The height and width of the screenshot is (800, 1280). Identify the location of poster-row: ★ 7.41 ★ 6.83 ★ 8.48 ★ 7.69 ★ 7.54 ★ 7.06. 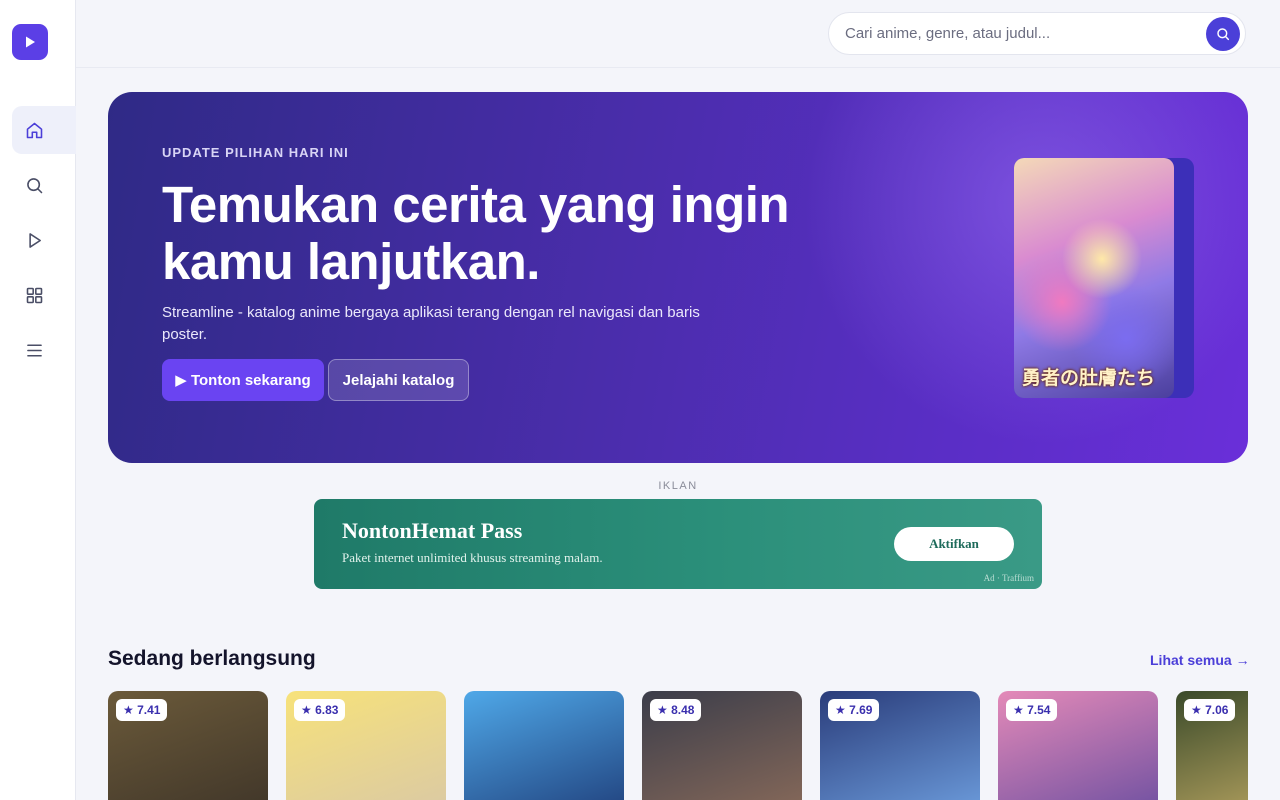
(678, 745).